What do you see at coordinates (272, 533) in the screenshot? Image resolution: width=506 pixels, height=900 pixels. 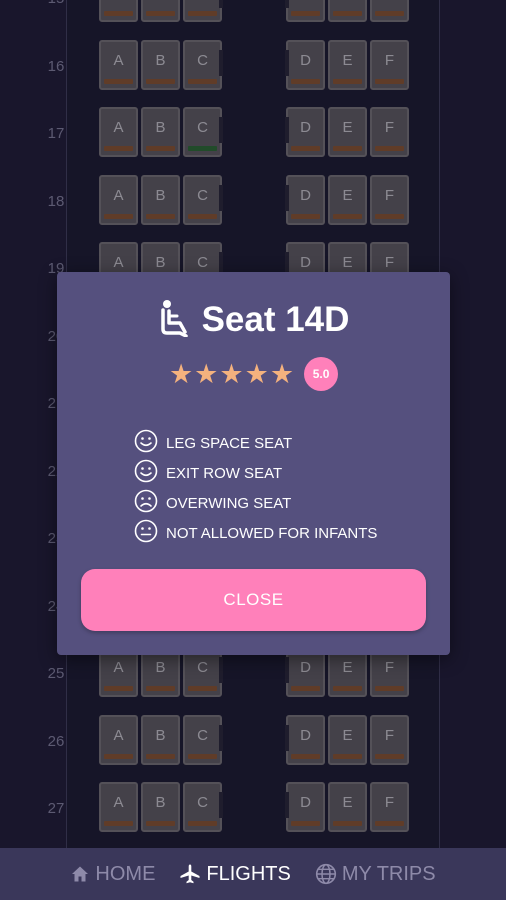 I see `feature-label: NOT ALLOWED FOR INFANTS` at bounding box center [272, 533].